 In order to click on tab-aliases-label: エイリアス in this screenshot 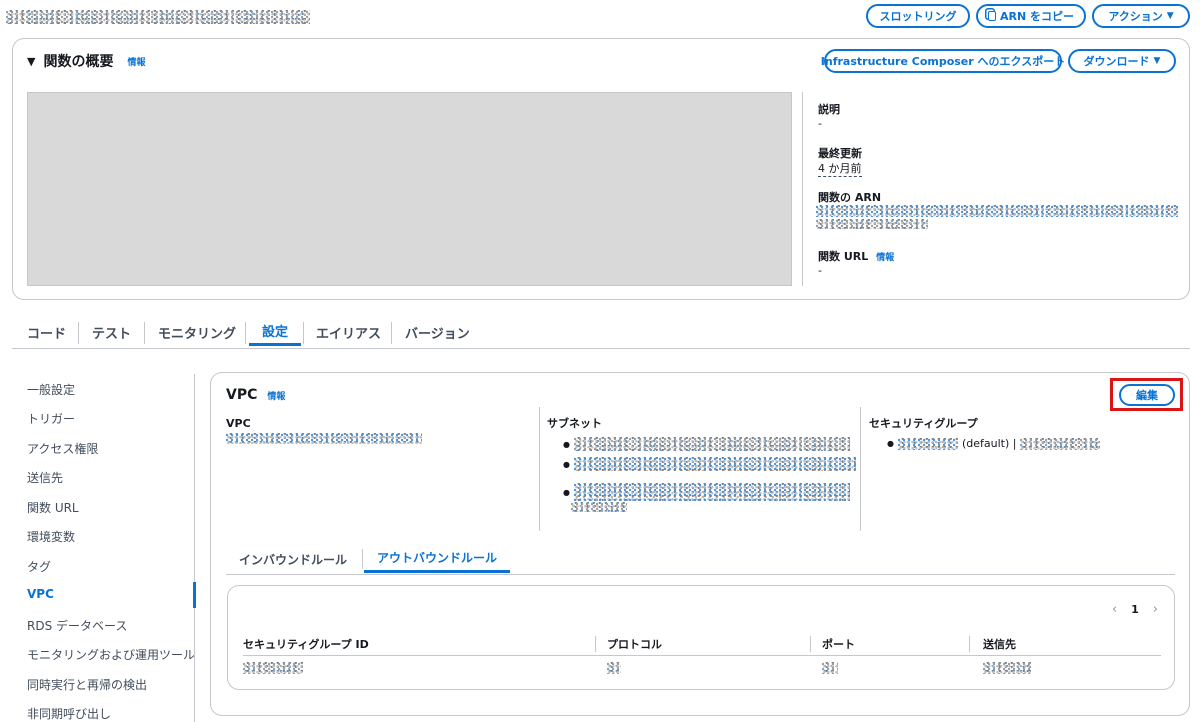, I will do `click(349, 334)`.